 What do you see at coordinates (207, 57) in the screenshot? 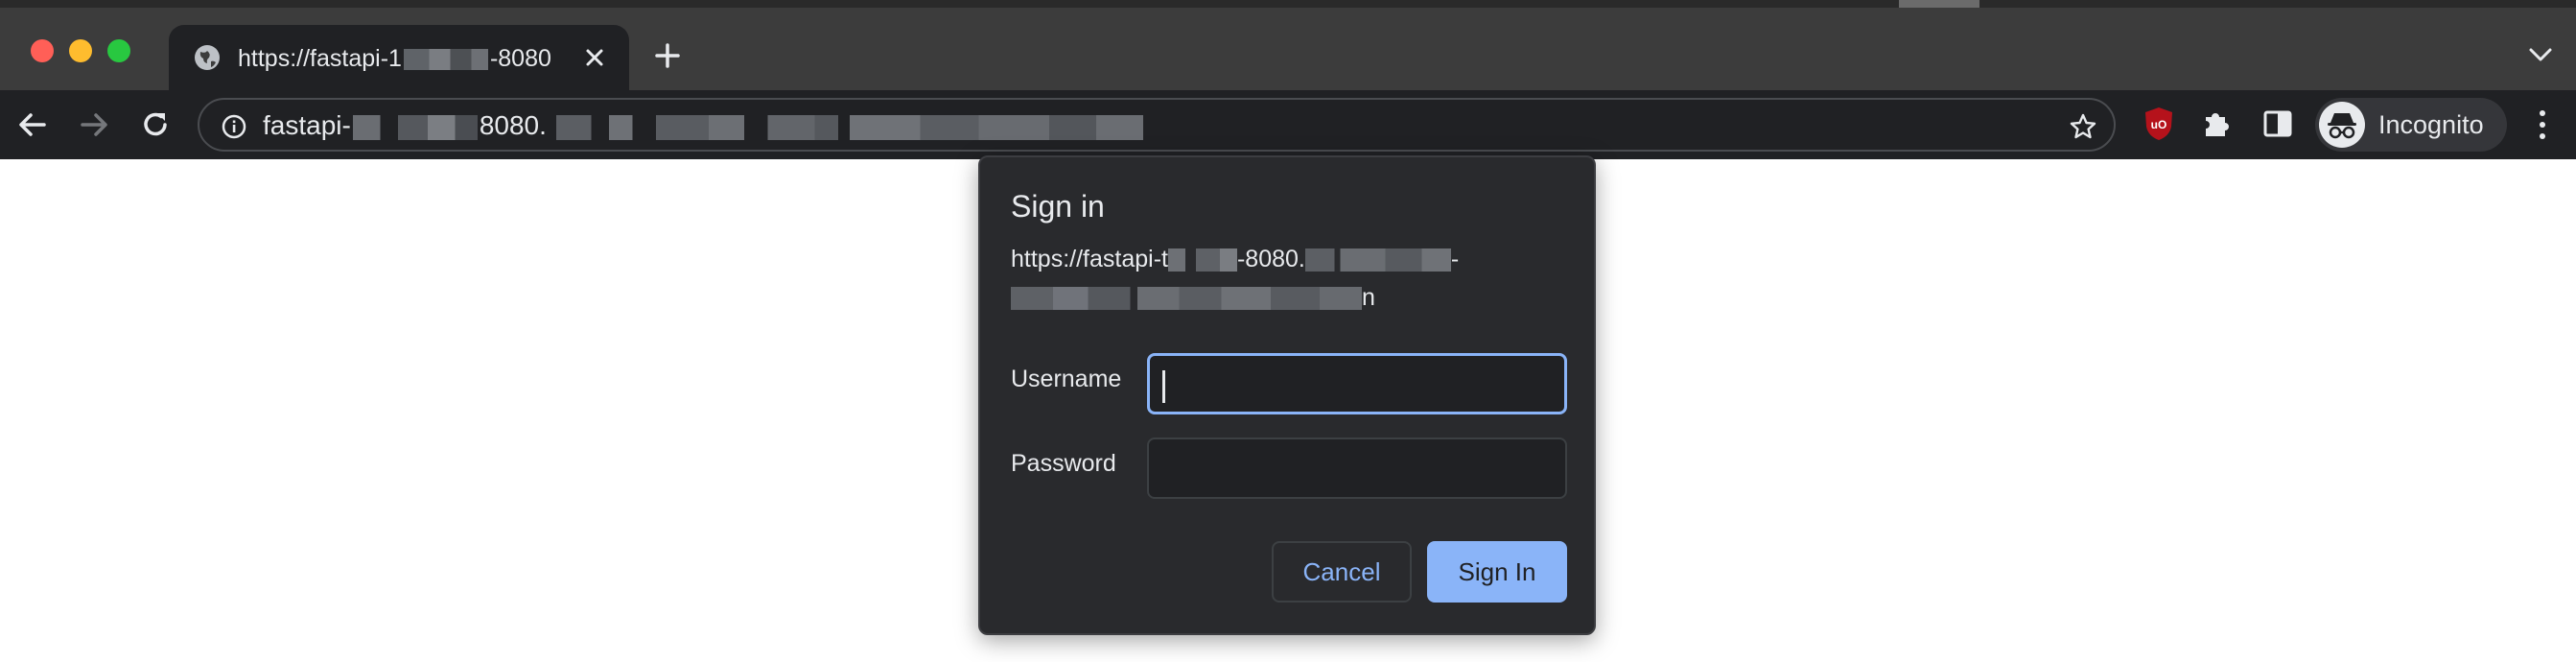
I see `globe-icon` at bounding box center [207, 57].